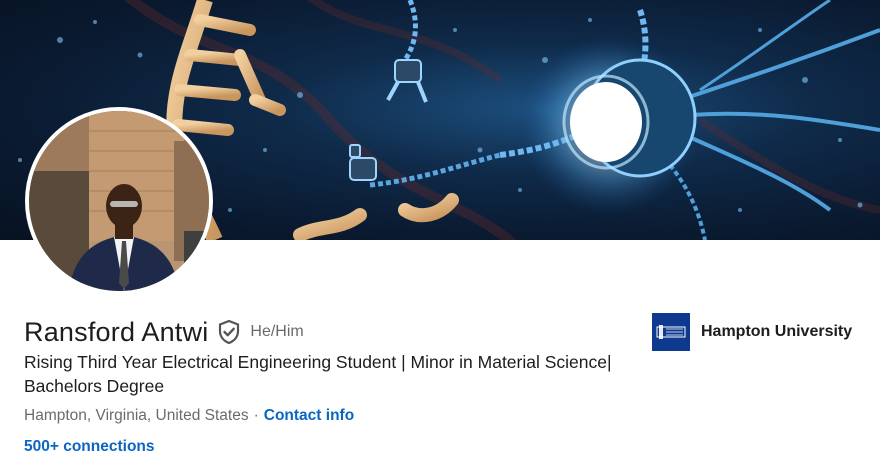 The height and width of the screenshot is (461, 880). I want to click on education-name: Hampton University, so click(777, 331).